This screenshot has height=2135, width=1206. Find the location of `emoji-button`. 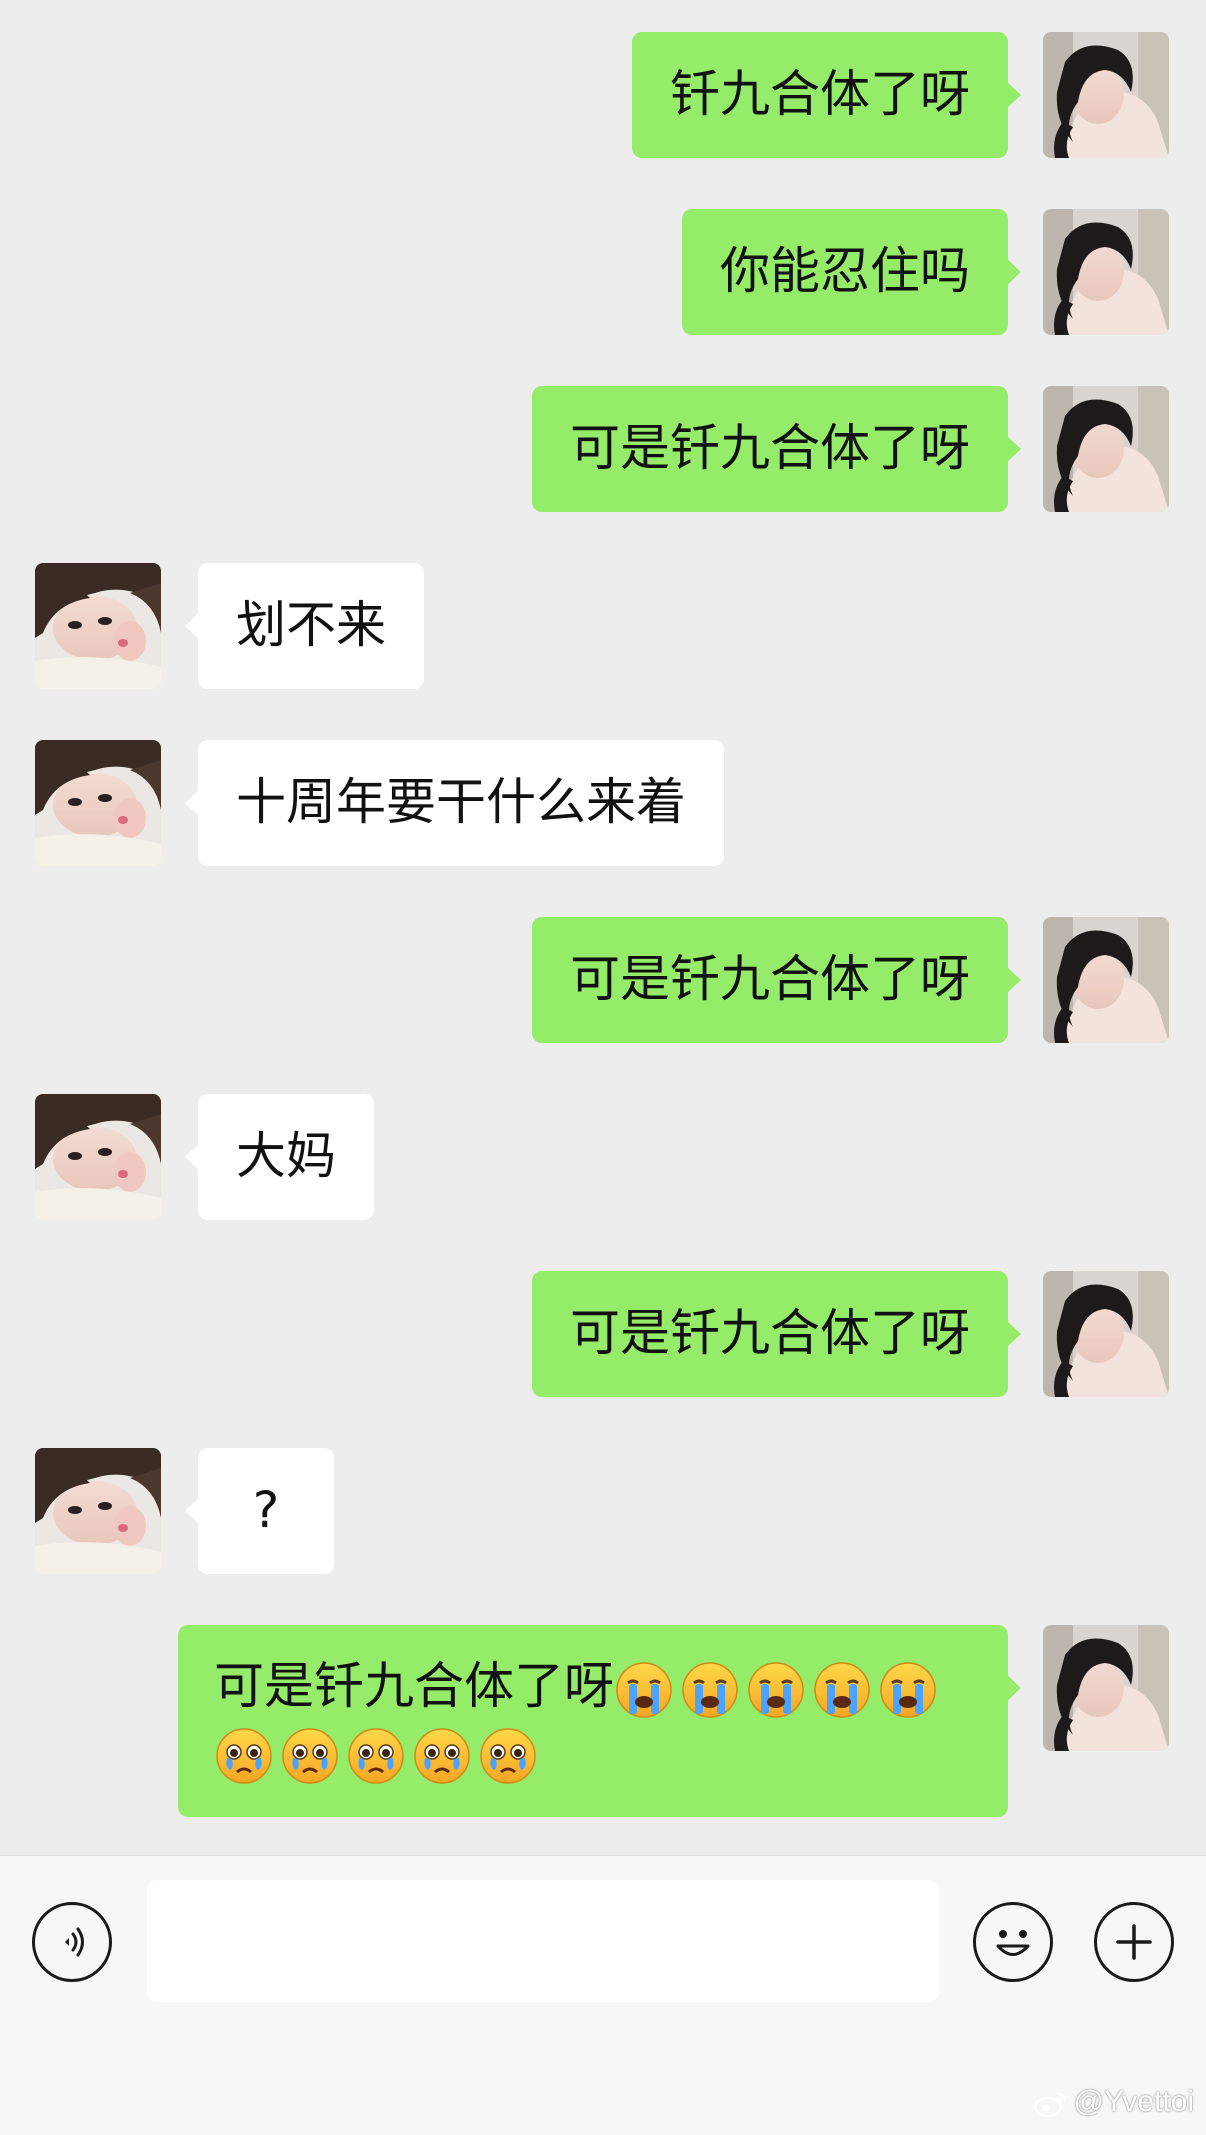

emoji-button is located at coordinates (1013, 1942).